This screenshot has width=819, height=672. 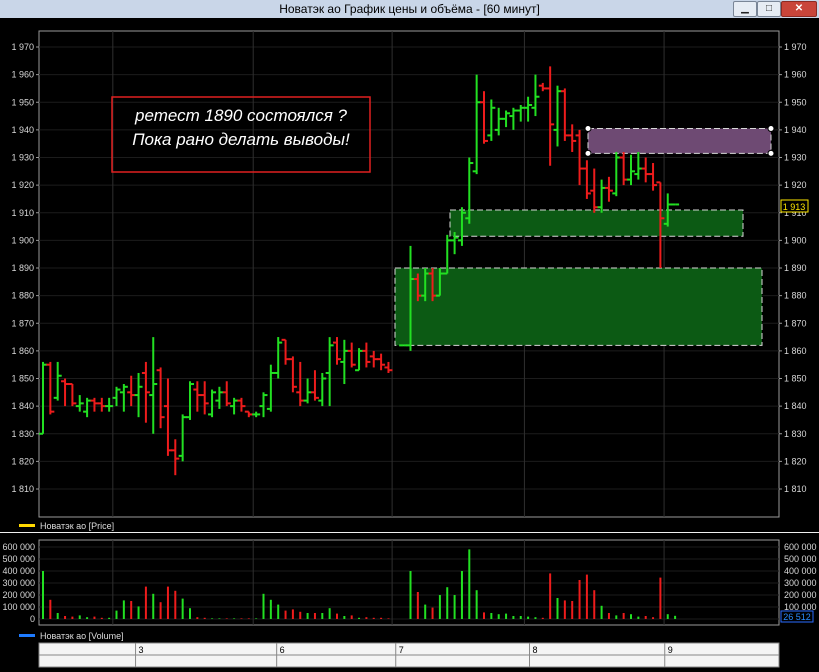 I want to click on day-label: 9, so click(x=670, y=650).